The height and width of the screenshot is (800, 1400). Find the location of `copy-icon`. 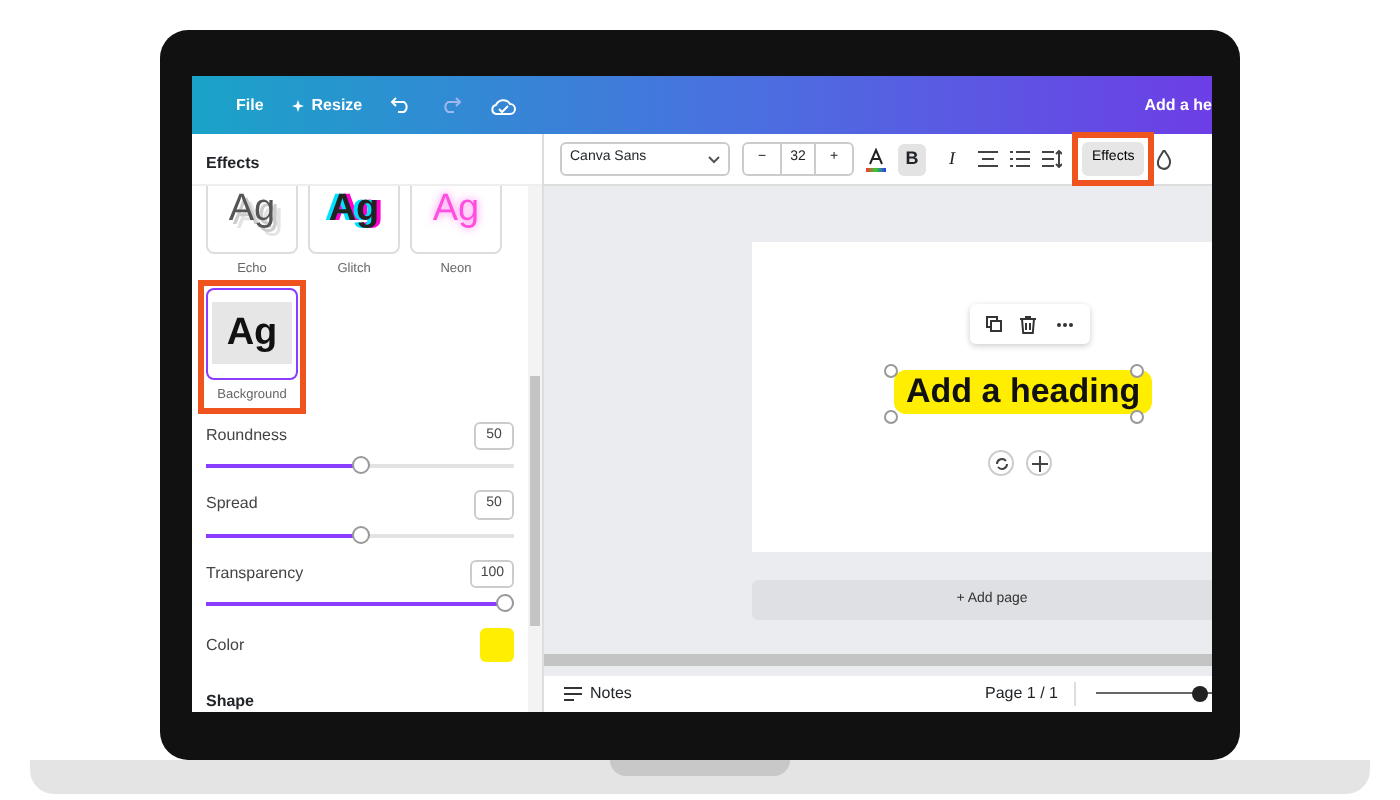

copy-icon is located at coordinates (993, 324).